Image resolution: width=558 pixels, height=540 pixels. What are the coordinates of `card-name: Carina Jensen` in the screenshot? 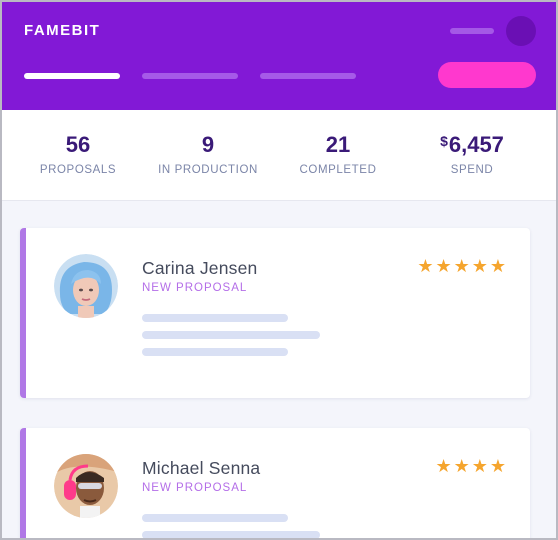 It's located at (199, 268).